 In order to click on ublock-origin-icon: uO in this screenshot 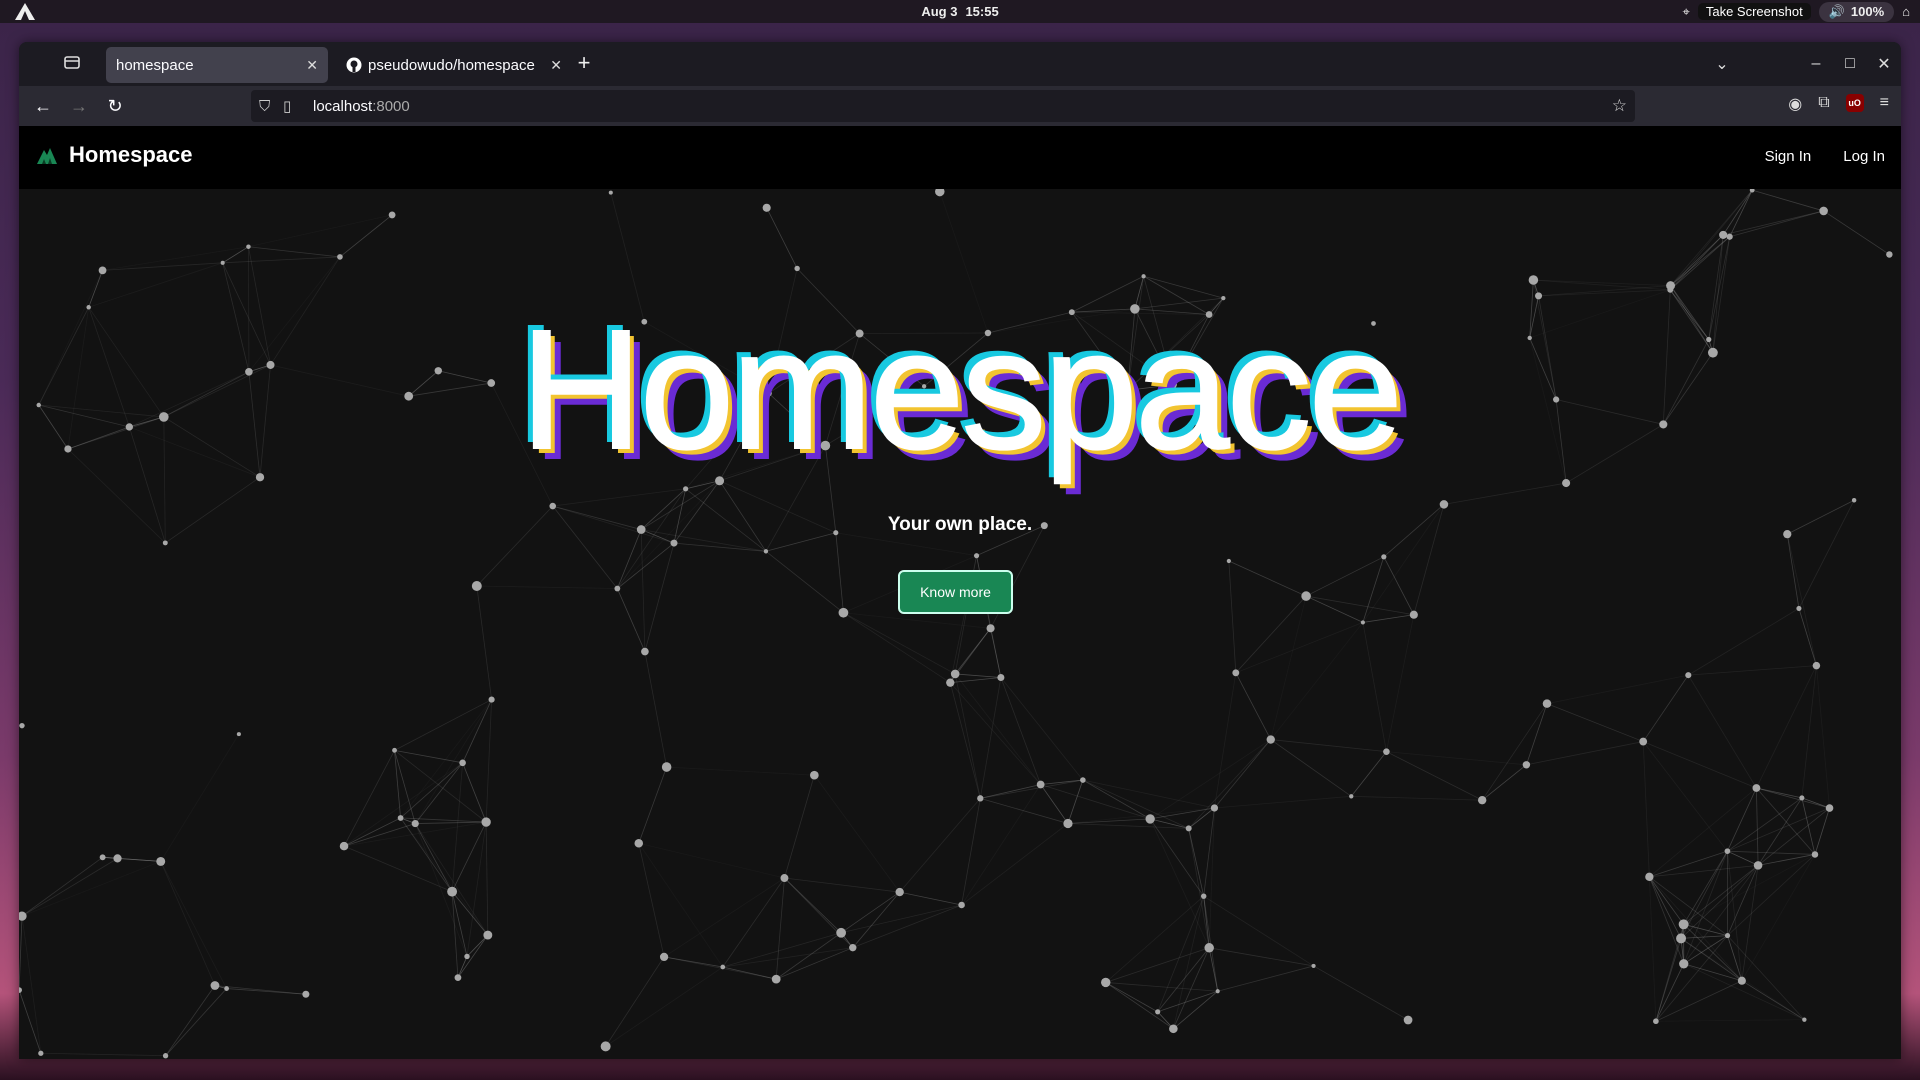, I will do `click(1854, 103)`.